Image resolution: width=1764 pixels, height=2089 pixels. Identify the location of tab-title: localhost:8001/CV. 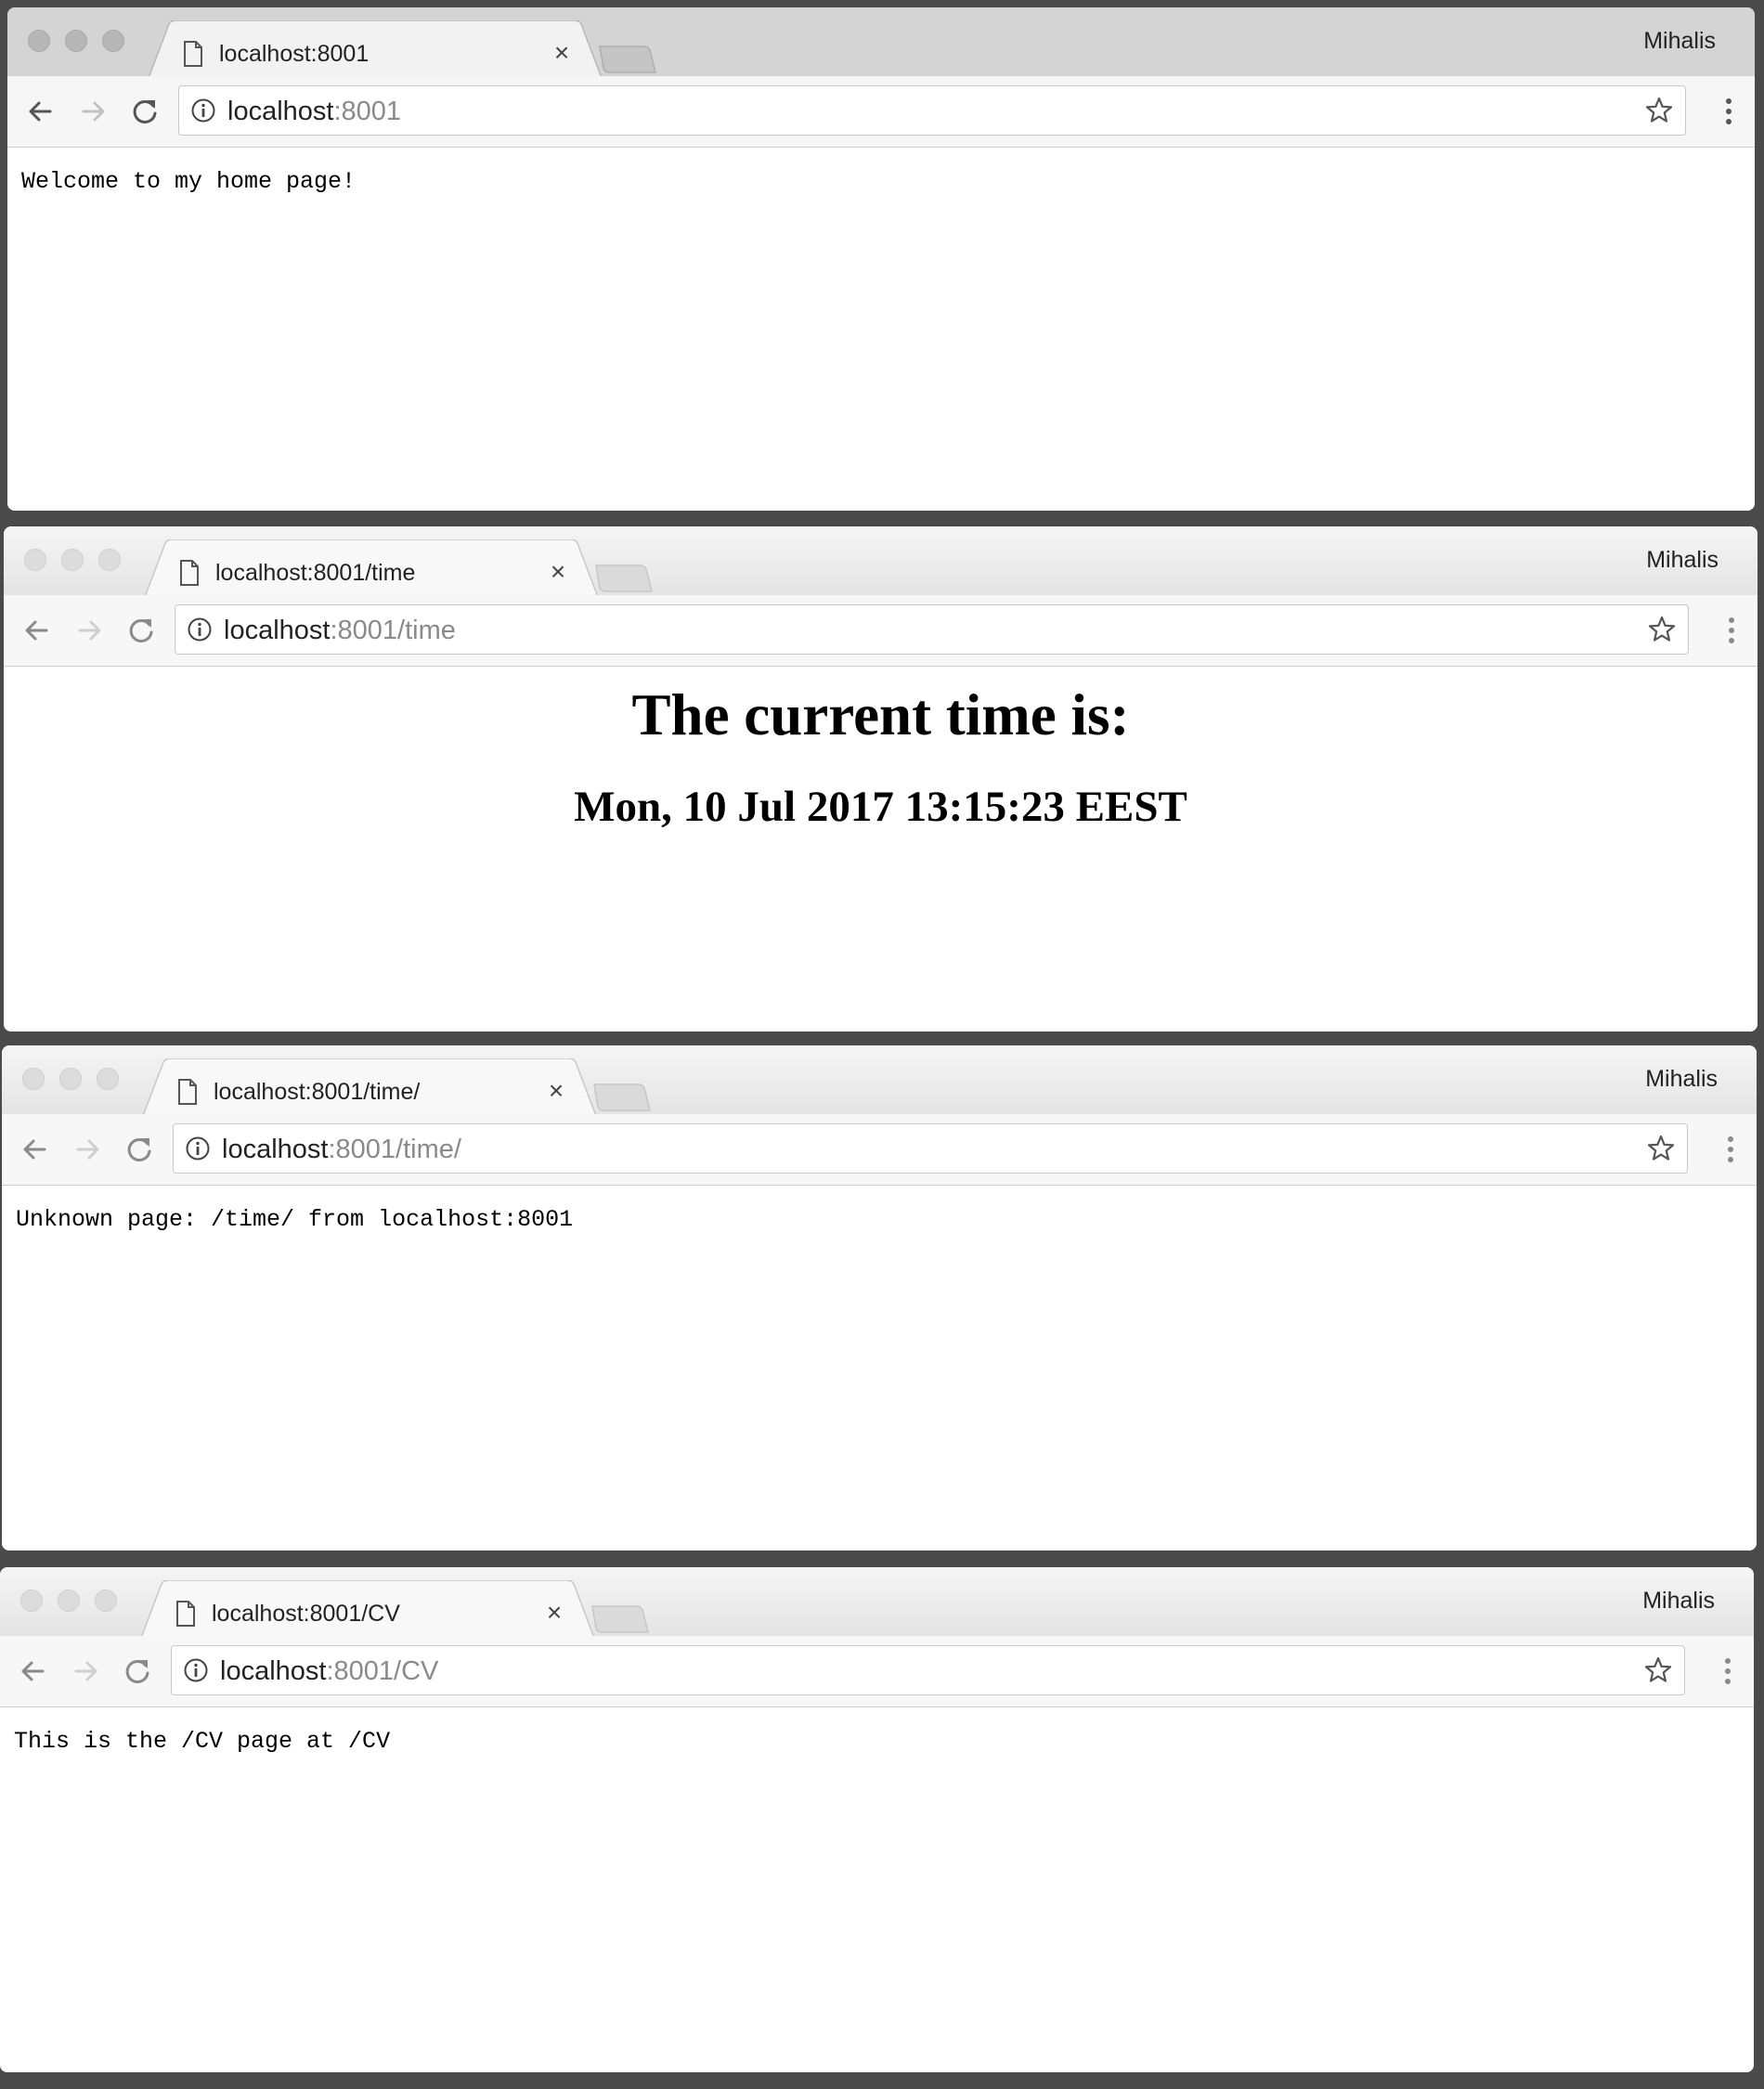
(306, 1614).